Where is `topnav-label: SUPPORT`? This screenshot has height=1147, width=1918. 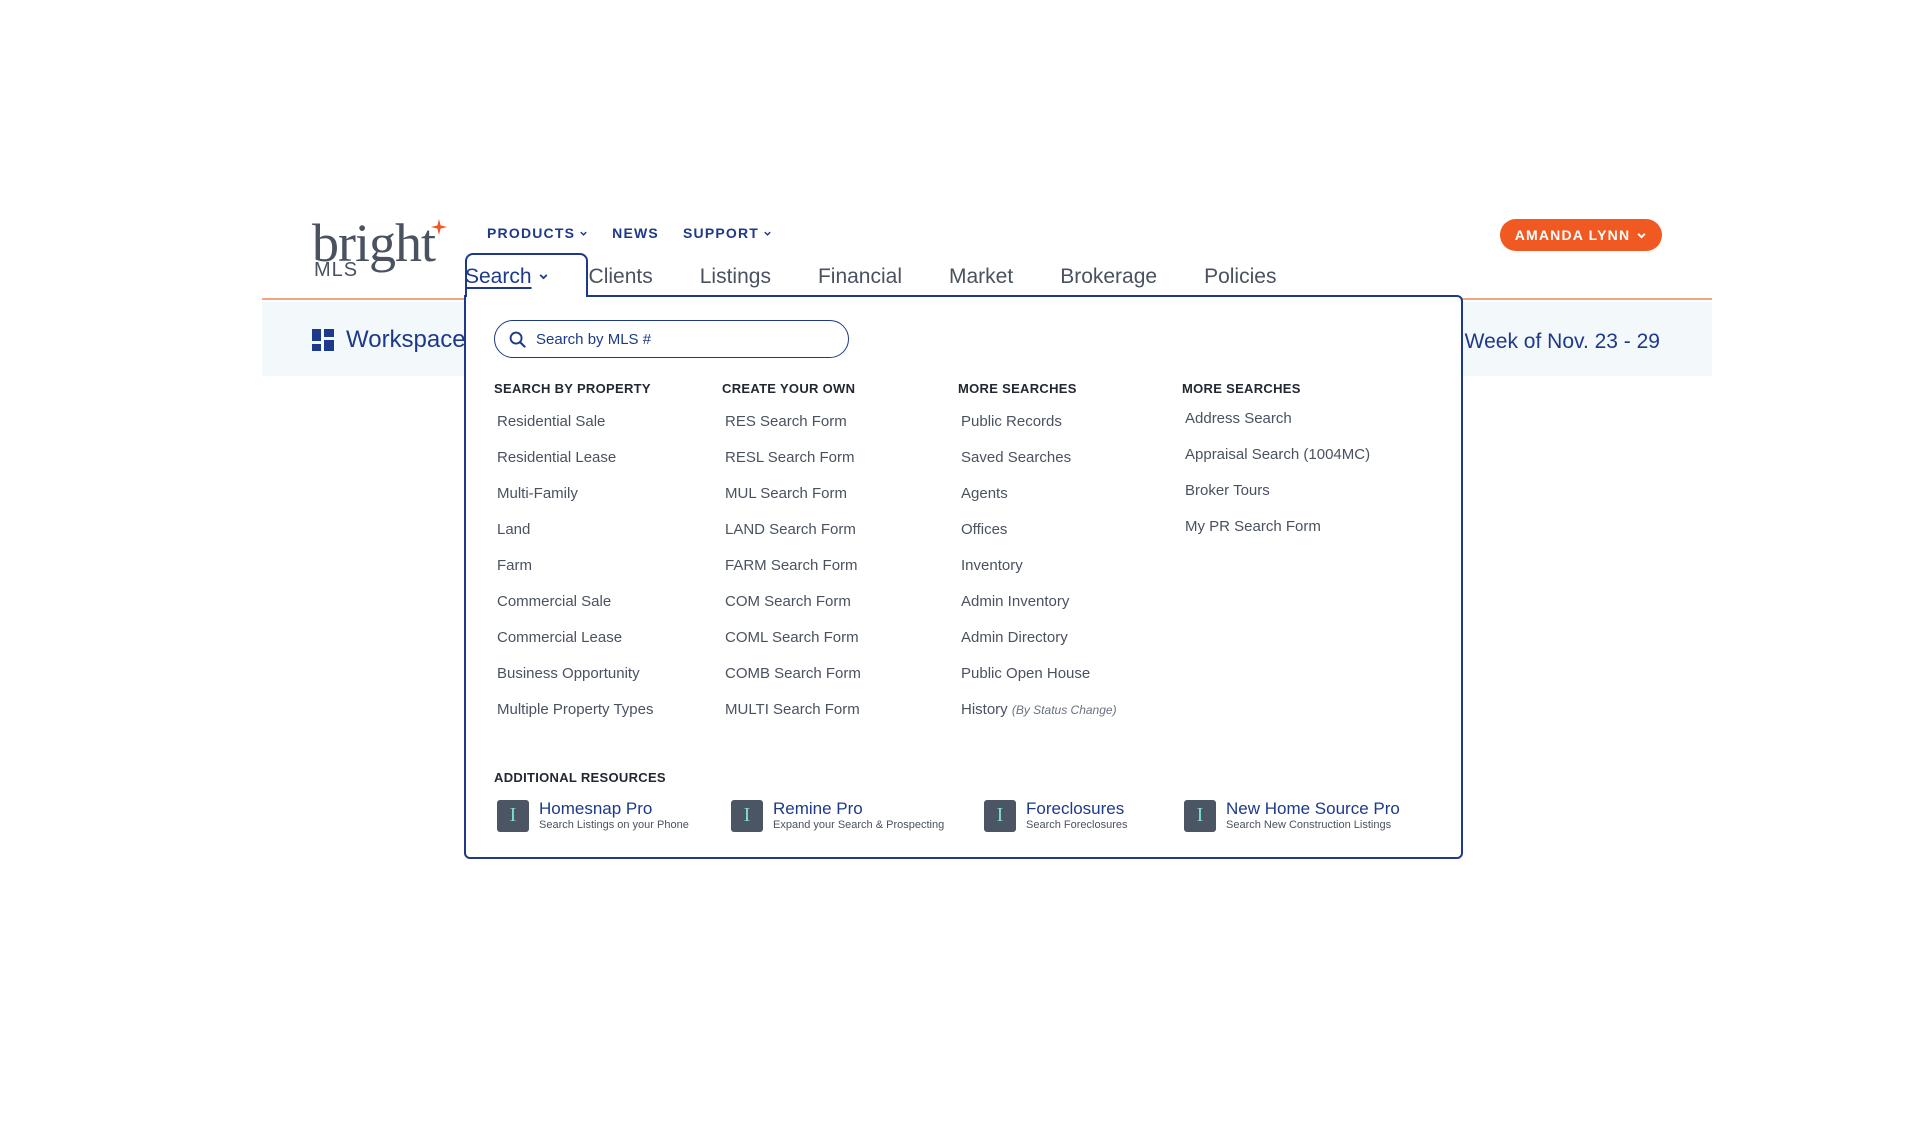
topnav-label: SUPPORT is located at coordinates (721, 233).